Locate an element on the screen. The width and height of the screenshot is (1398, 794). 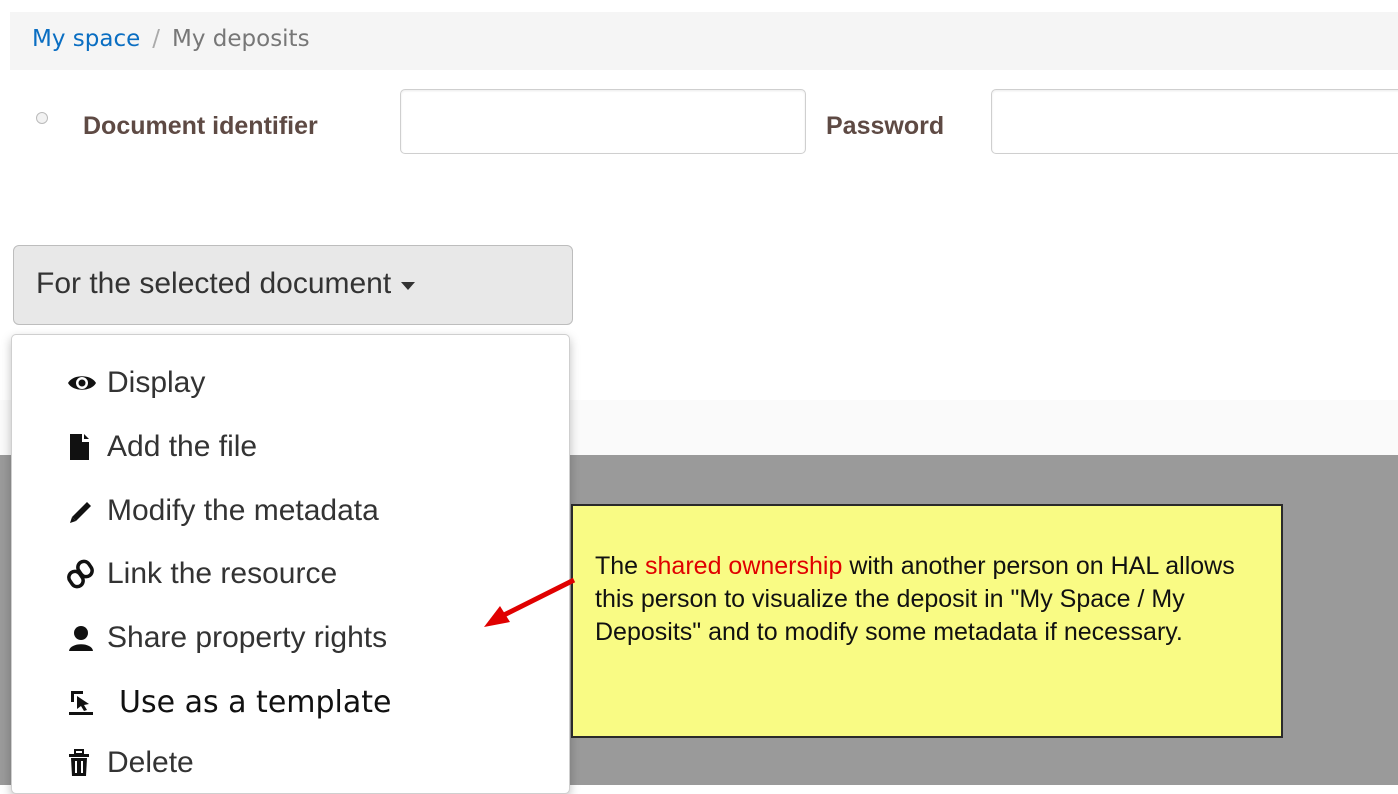
document-identifier-form: Document identifier Password is located at coordinates (704, 123).